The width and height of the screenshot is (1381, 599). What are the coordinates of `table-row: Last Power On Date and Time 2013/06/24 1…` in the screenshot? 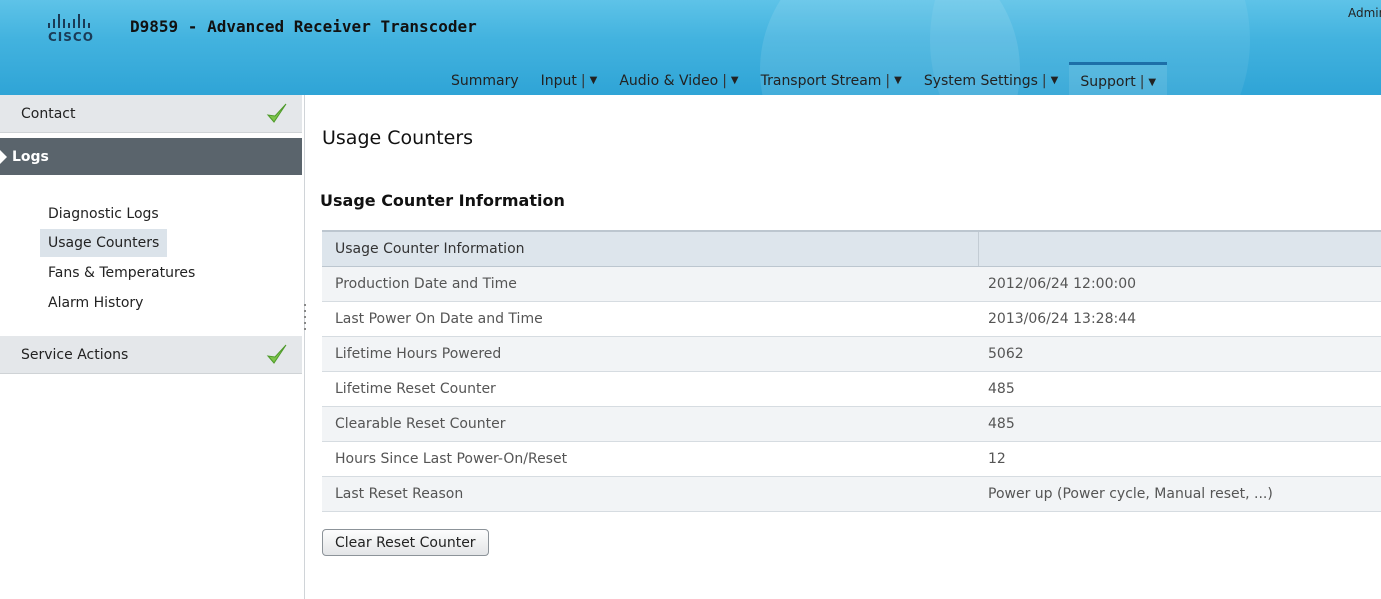 It's located at (851, 319).